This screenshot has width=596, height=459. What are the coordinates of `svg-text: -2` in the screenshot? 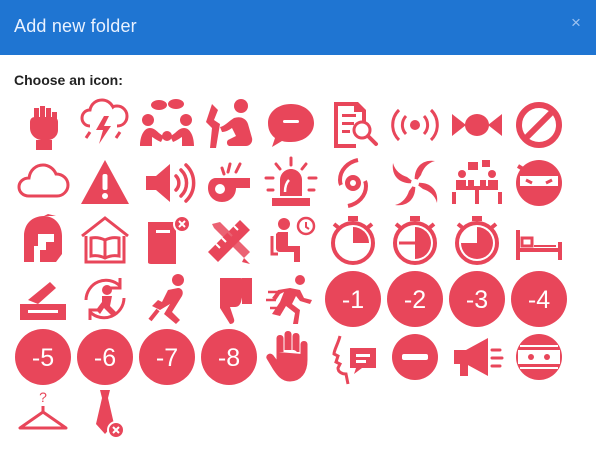 It's located at (415, 300).